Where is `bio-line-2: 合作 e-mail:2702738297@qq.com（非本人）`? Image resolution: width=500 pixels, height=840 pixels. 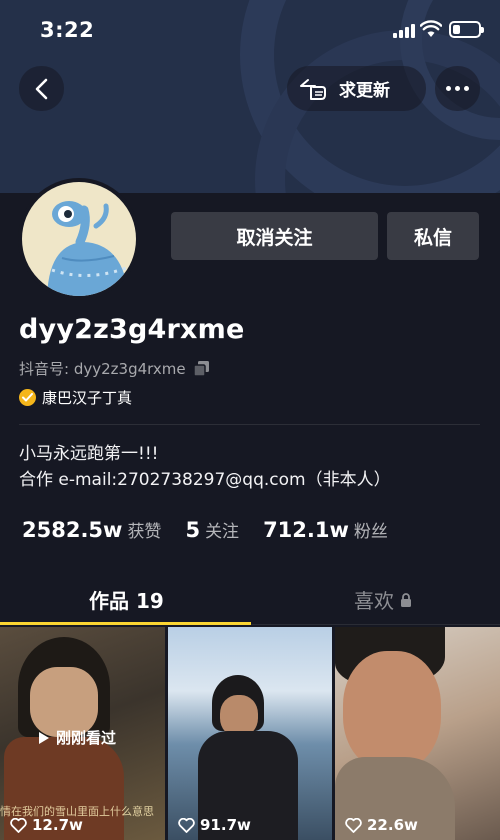
bio-line-2: 合作 e-mail:2702738297@qq.com（非本人） is located at coordinates (205, 480).